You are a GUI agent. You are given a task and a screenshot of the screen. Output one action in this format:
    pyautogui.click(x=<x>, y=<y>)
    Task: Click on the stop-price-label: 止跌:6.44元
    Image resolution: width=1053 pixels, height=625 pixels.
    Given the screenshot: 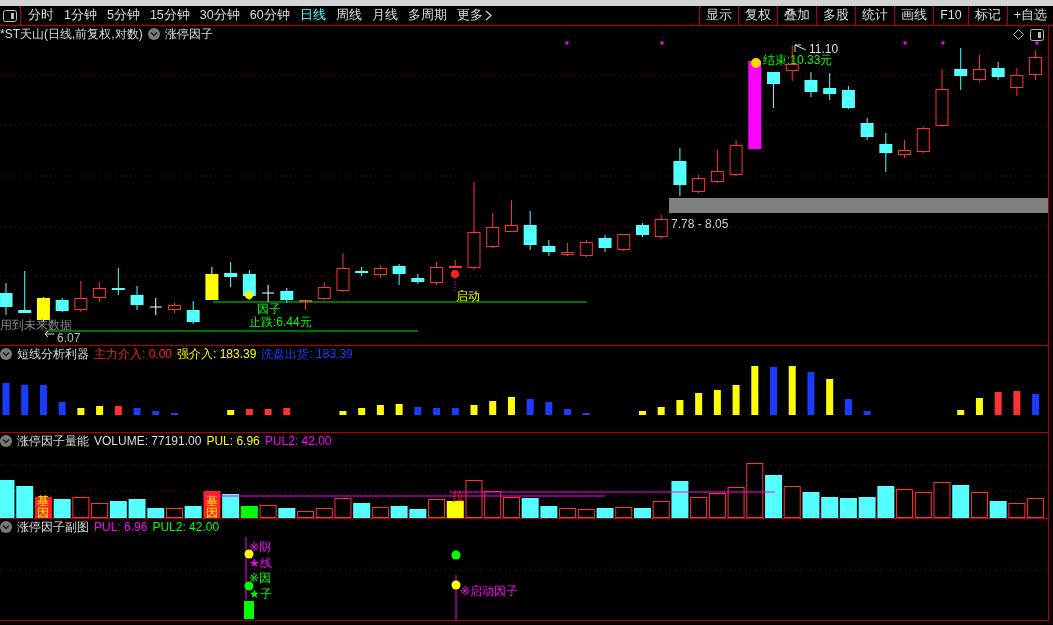 What is the action you would take?
    pyautogui.click(x=280, y=322)
    